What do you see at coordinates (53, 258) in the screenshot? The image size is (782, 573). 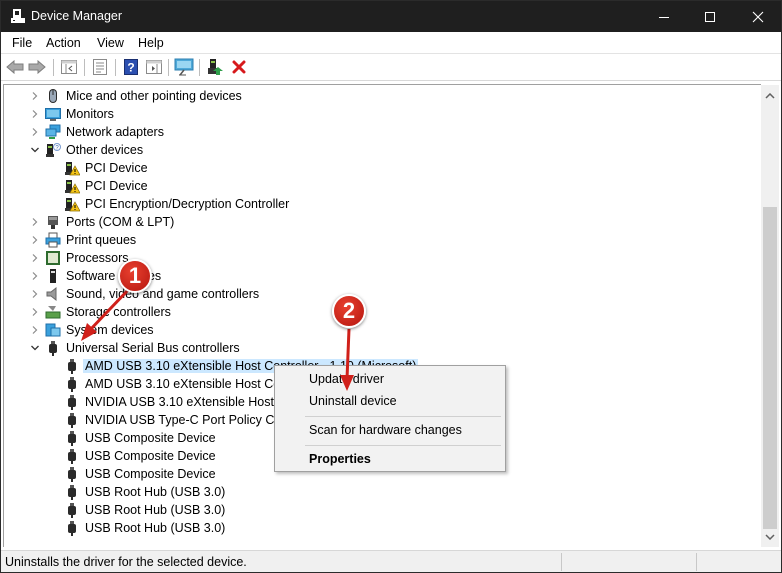 I see `processor-icon` at bounding box center [53, 258].